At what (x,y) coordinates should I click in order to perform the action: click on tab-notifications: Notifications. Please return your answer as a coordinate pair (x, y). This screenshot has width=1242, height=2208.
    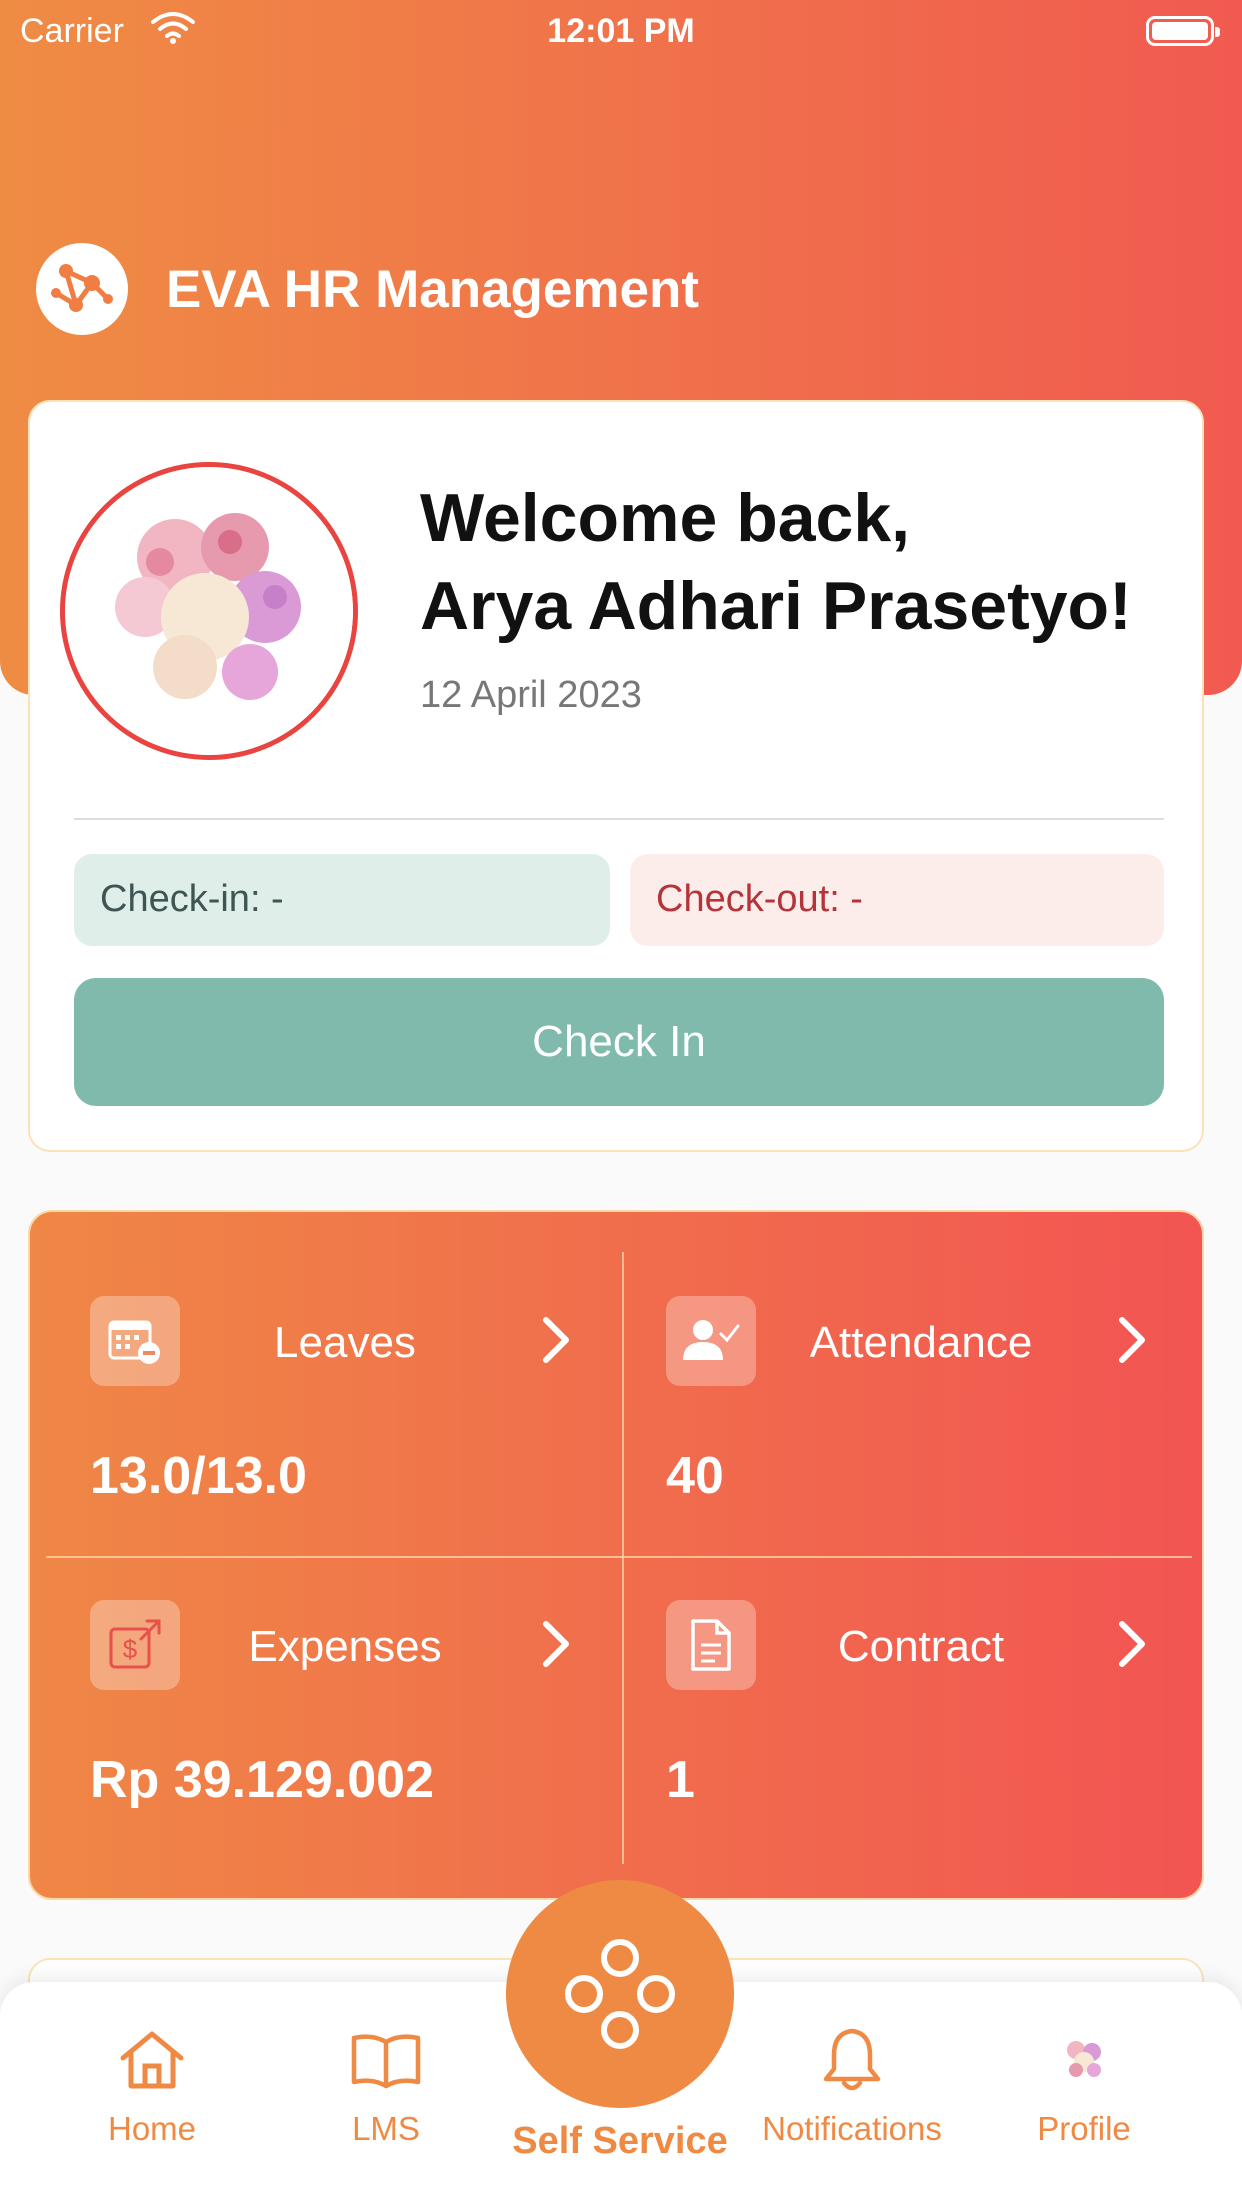
    Looking at the image, I should click on (852, 2084).